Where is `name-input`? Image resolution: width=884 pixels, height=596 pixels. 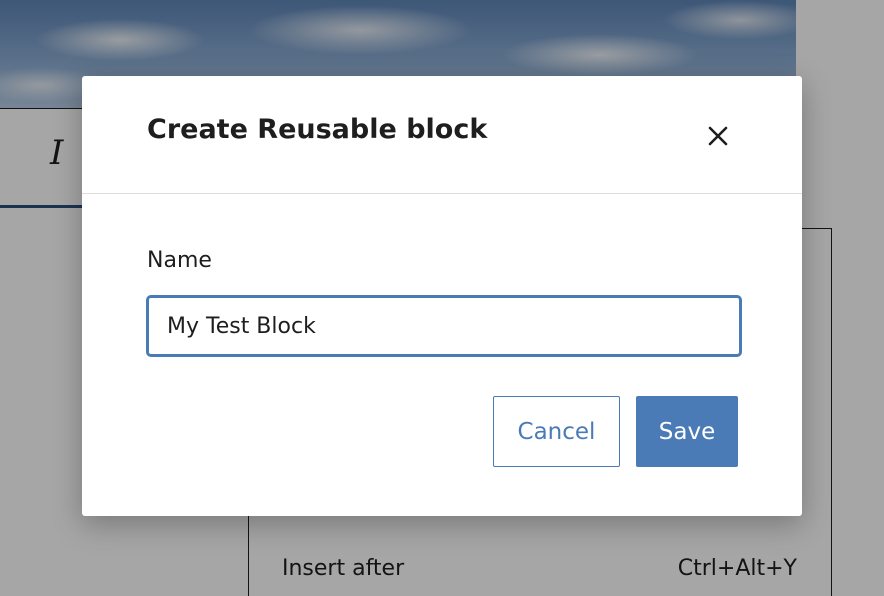 name-input is located at coordinates (444, 326).